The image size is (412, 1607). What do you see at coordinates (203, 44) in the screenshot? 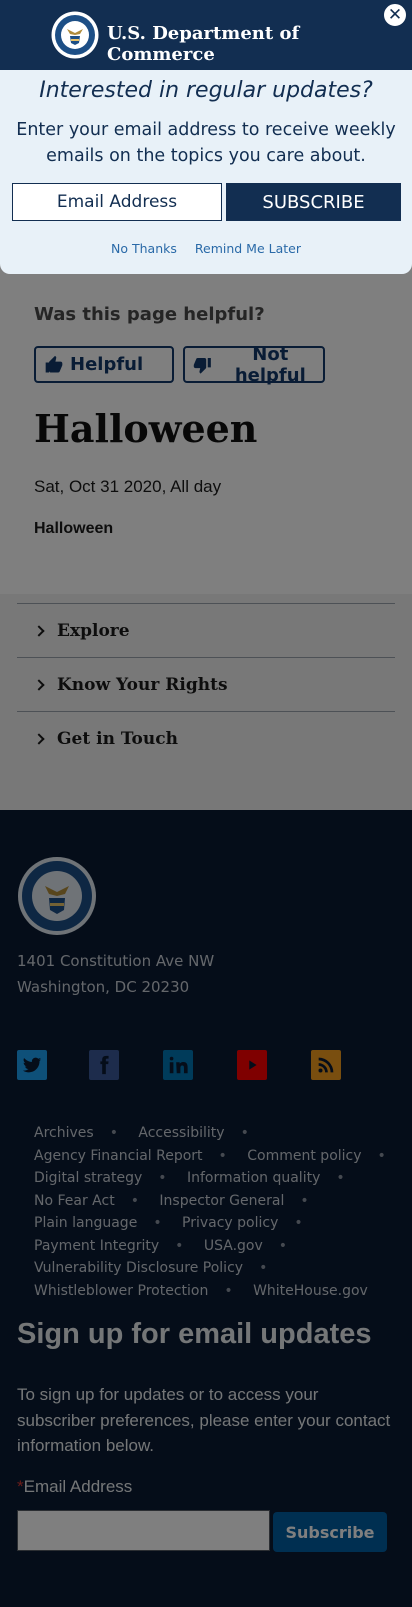
I see `modal-department-title: U.S. Department of Commerce` at bounding box center [203, 44].